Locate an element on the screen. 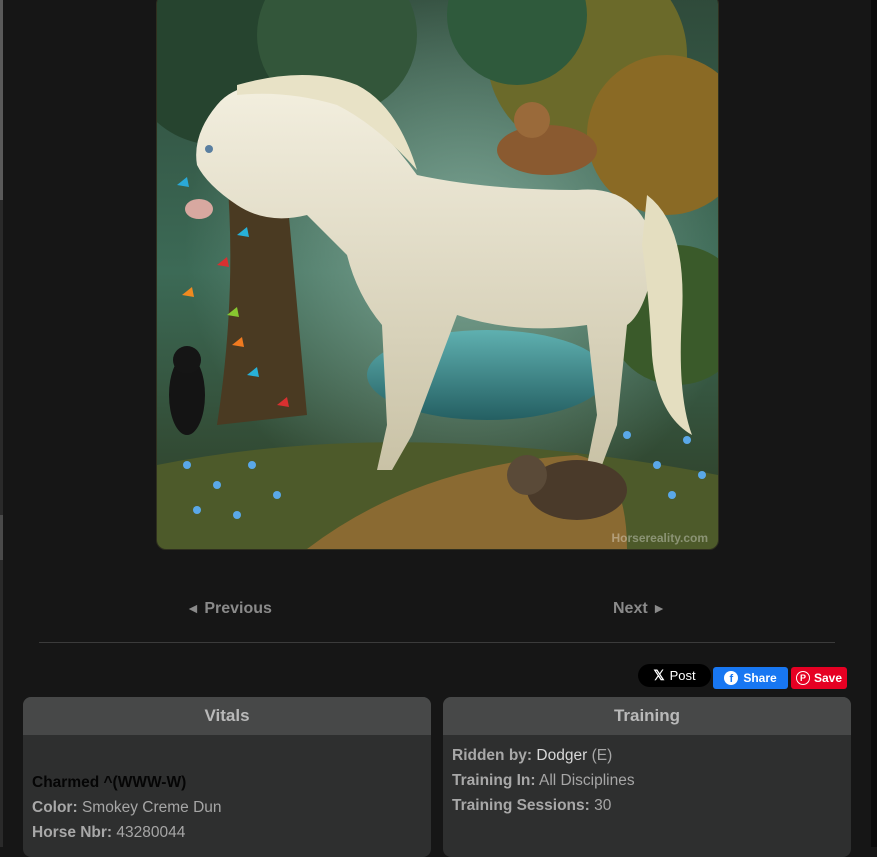 This screenshot has width=877, height=857. ridden-by-value: Dodger is located at coordinates (561, 755).